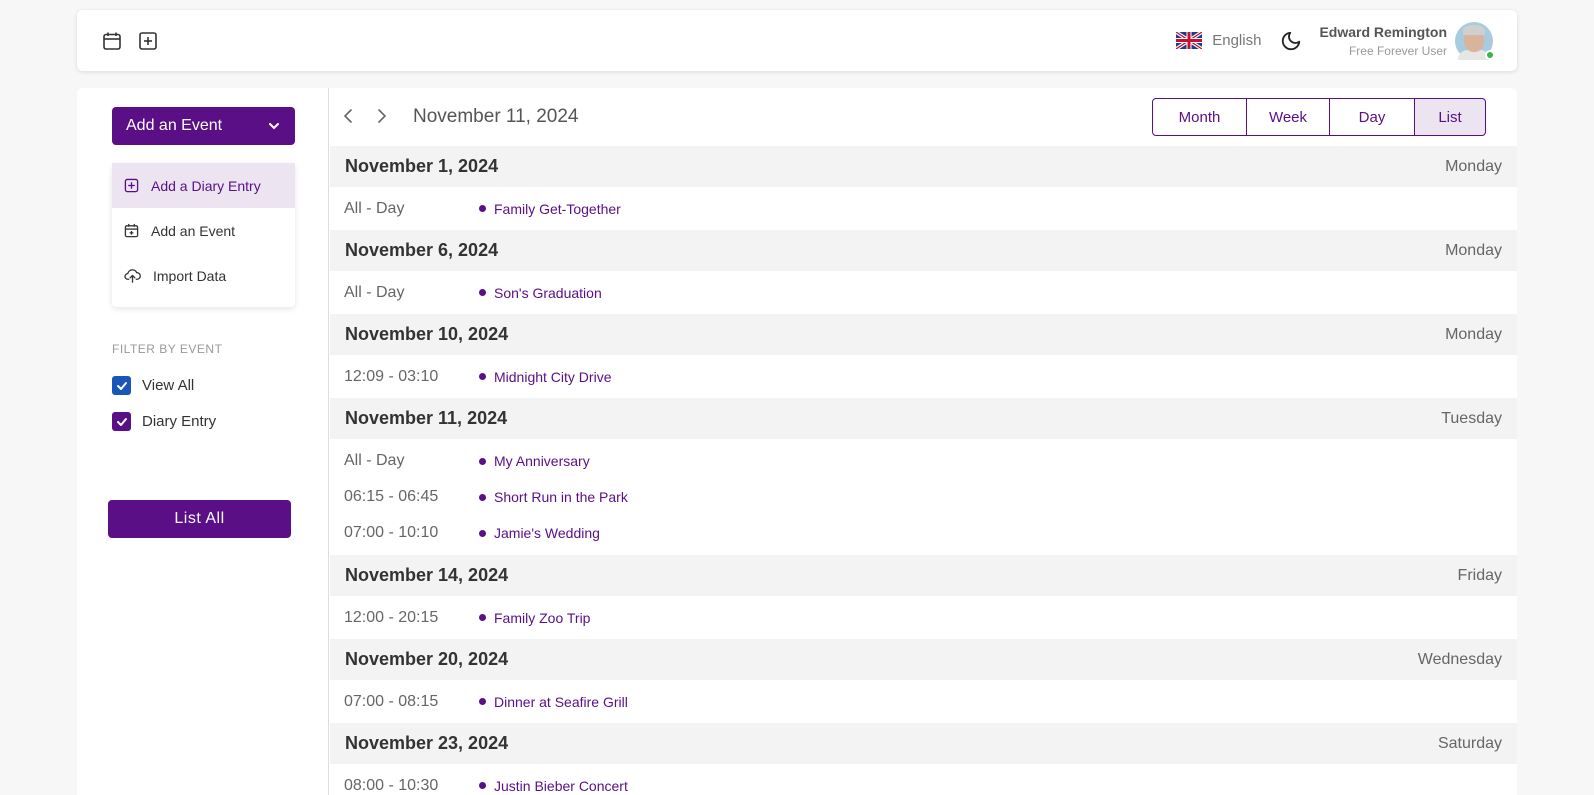 Image resolution: width=1594 pixels, height=795 pixels. Describe the element at coordinates (1383, 41) in the screenshot. I see `user-info: Edward Remington Free Forever User` at that location.